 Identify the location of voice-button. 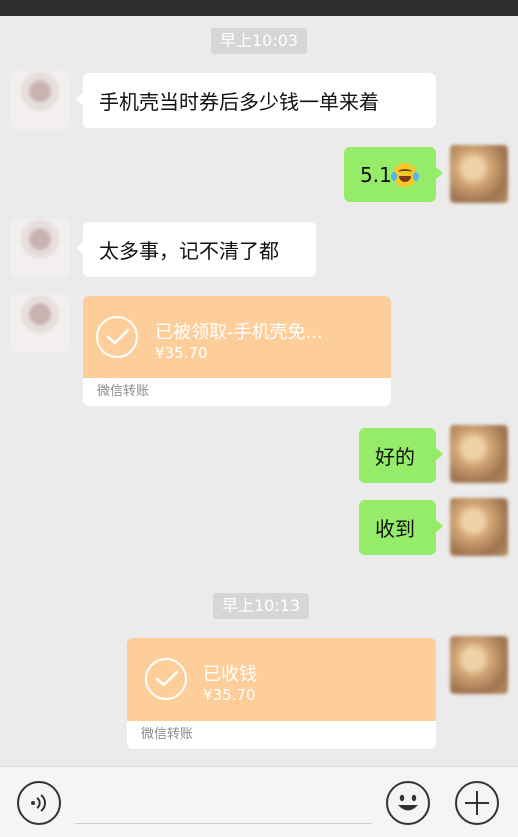
(39, 803).